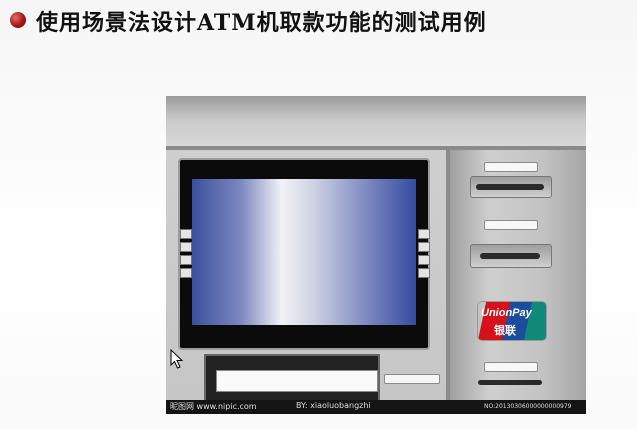 This screenshot has width=637, height=429. What do you see at coordinates (506, 313) in the screenshot?
I see `unionpay-text: UnionPay` at bounding box center [506, 313].